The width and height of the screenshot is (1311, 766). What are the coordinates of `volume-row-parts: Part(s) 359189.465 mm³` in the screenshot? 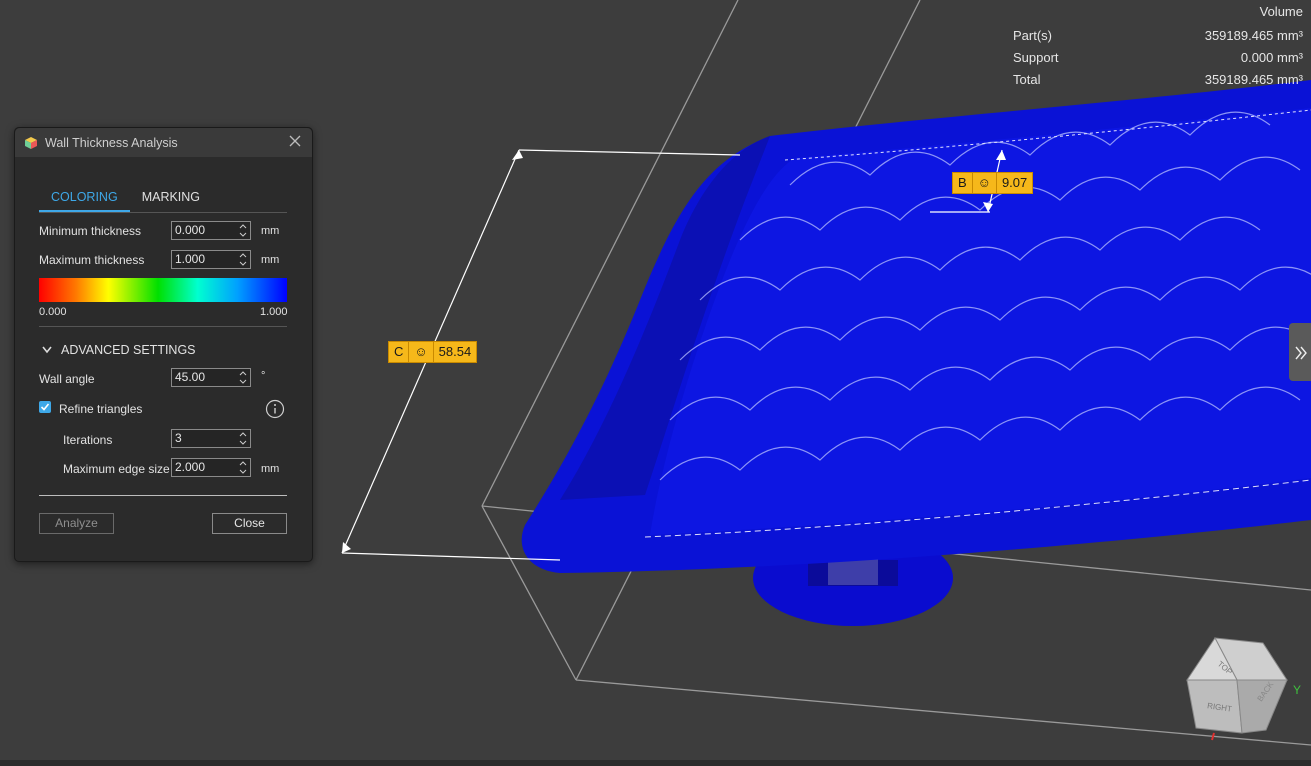 It's located at (1158, 36).